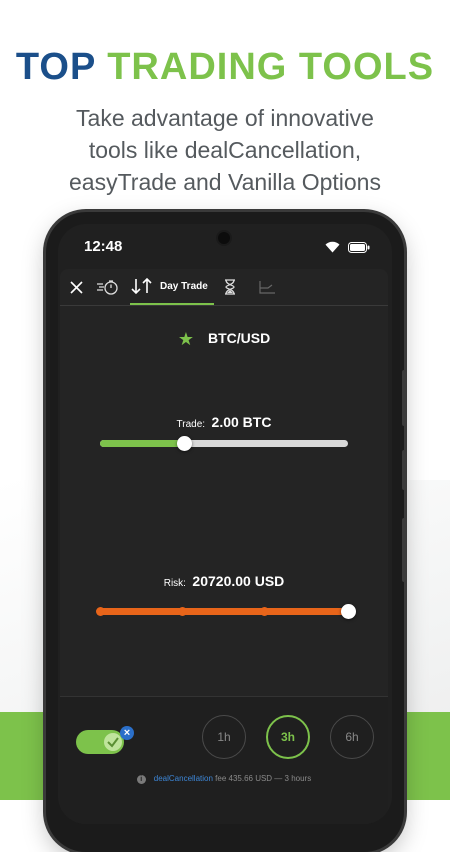 The height and width of the screenshot is (852, 450). I want to click on headline: TOP TRADING TOOLS, so click(225, 67).